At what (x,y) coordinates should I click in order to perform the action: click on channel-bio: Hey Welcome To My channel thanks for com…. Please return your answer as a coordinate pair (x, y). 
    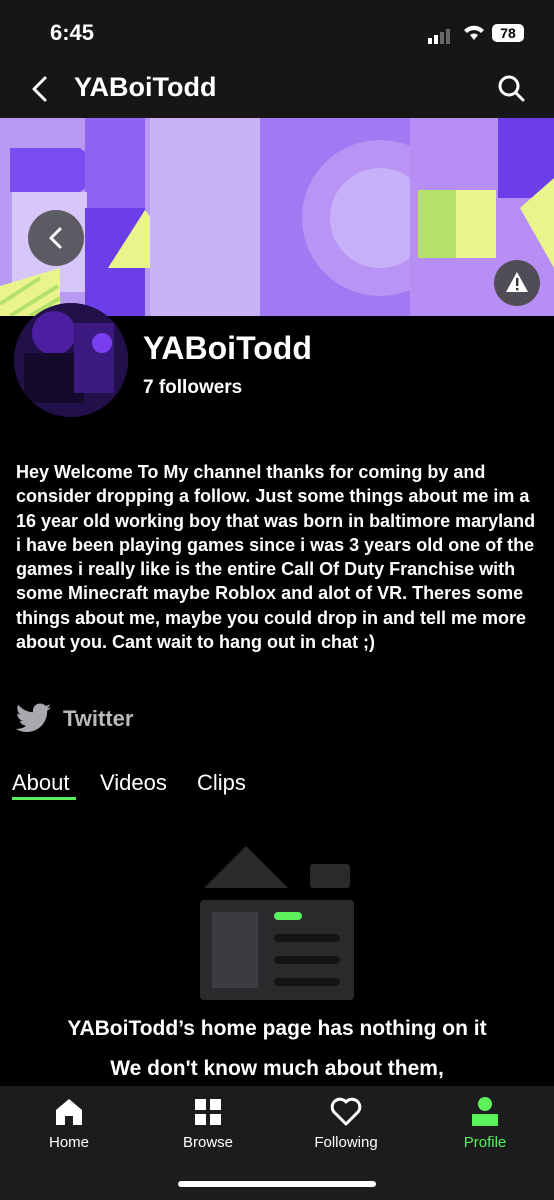
    Looking at the image, I should click on (276, 557).